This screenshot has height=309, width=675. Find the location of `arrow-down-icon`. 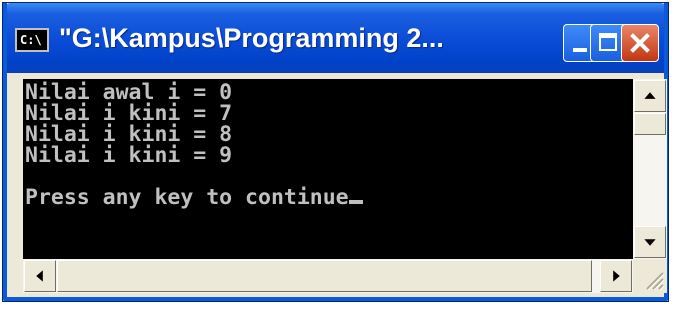

arrow-down-icon is located at coordinates (650, 242).